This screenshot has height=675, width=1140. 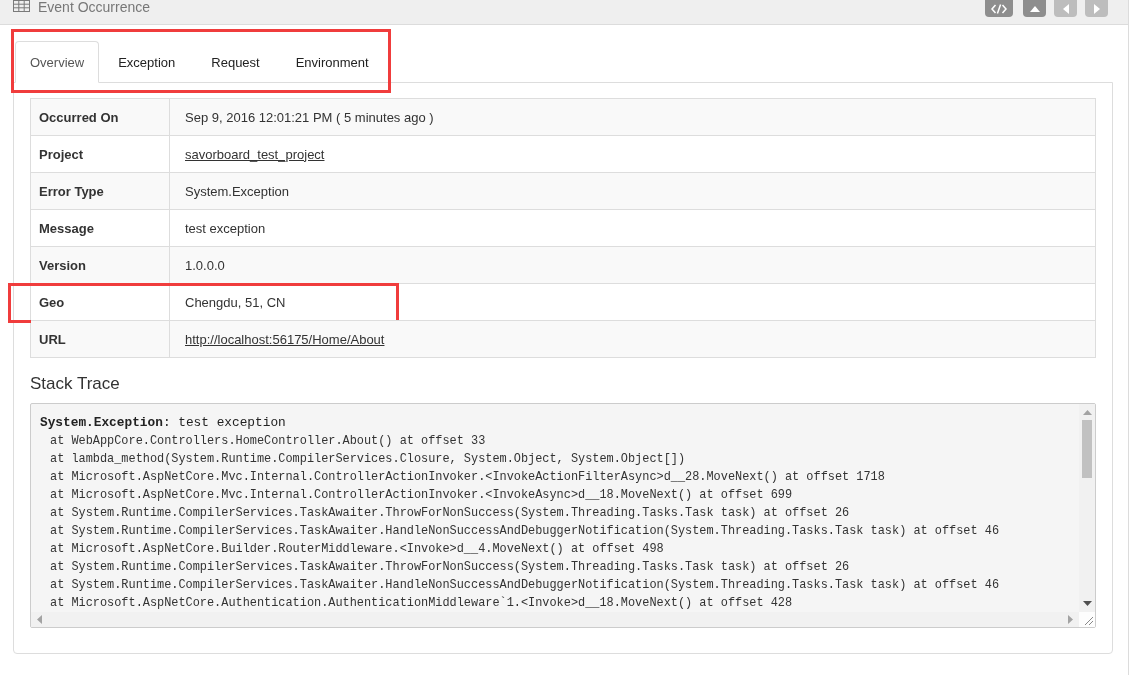 What do you see at coordinates (100, 265) in the screenshot?
I see `row-label: Version` at bounding box center [100, 265].